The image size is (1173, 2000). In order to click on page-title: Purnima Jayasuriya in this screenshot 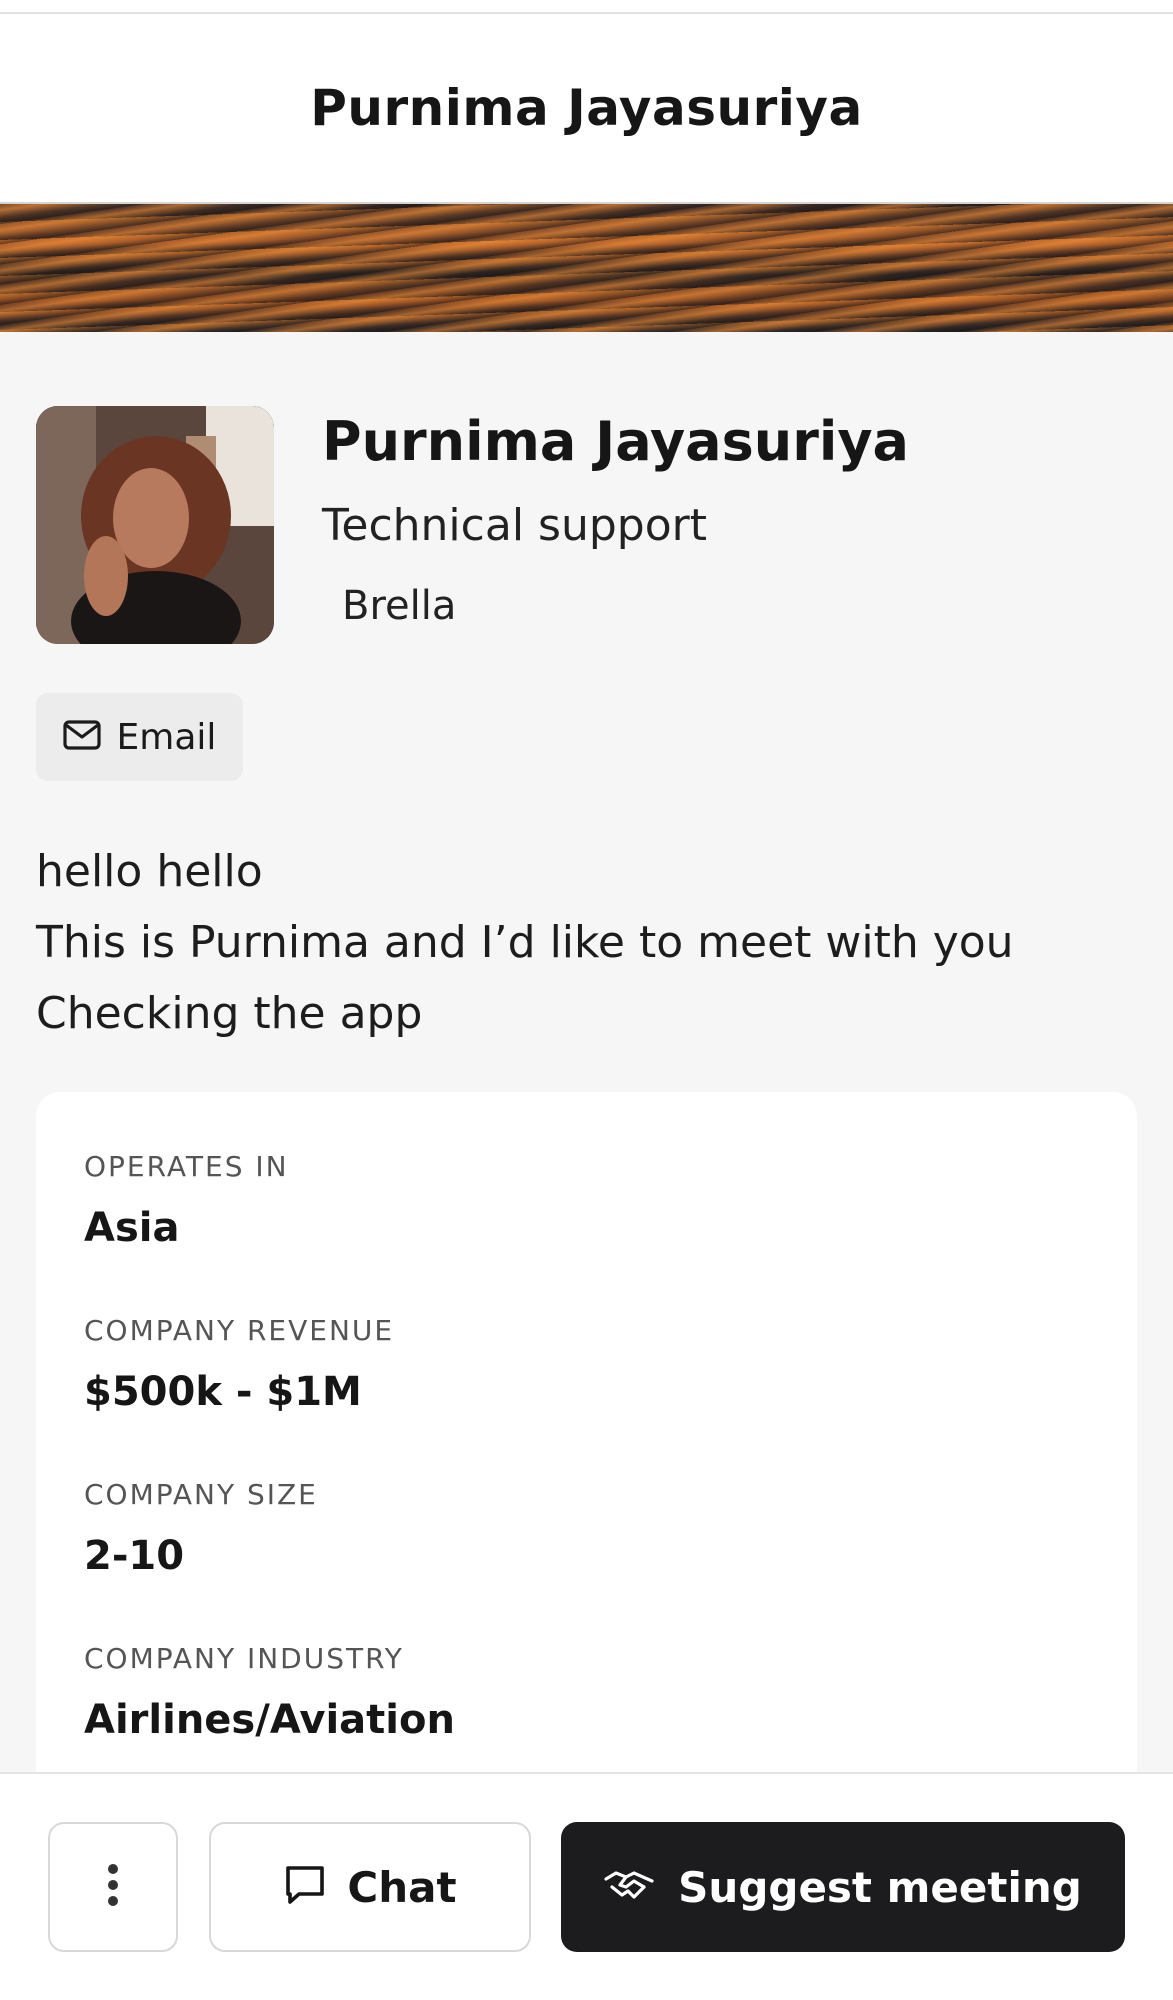, I will do `click(586, 108)`.